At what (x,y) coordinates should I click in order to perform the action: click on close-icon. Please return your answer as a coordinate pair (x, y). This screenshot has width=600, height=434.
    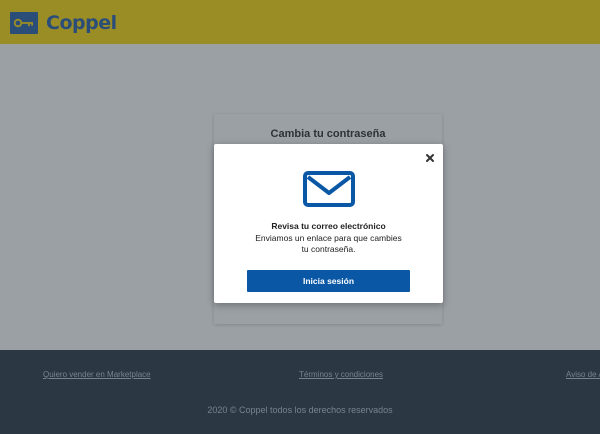
    Looking at the image, I should click on (430, 157).